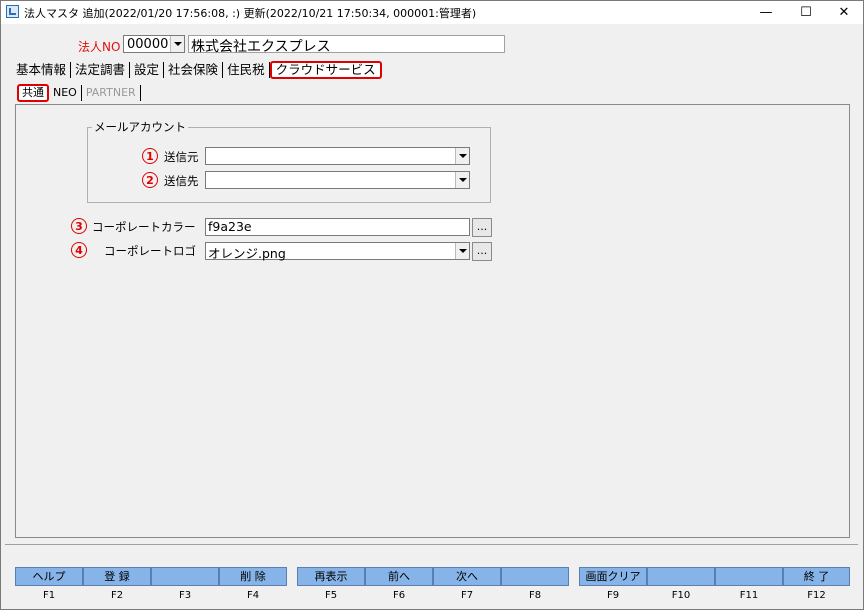 The width and height of the screenshot is (864, 610). I want to click on recipient-label: 送信先, so click(181, 181).